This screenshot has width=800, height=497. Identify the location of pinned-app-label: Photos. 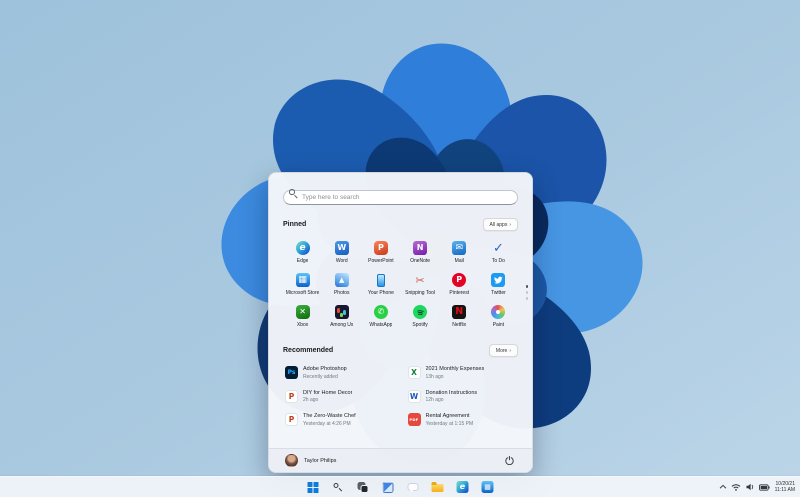
(341, 293).